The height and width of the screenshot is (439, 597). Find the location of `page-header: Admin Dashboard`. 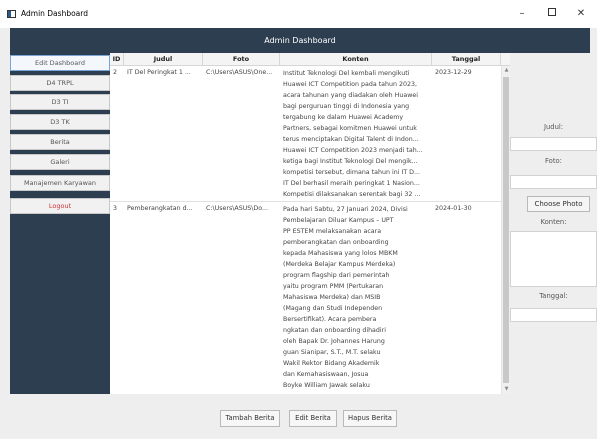

page-header: Admin Dashboard is located at coordinates (300, 40).